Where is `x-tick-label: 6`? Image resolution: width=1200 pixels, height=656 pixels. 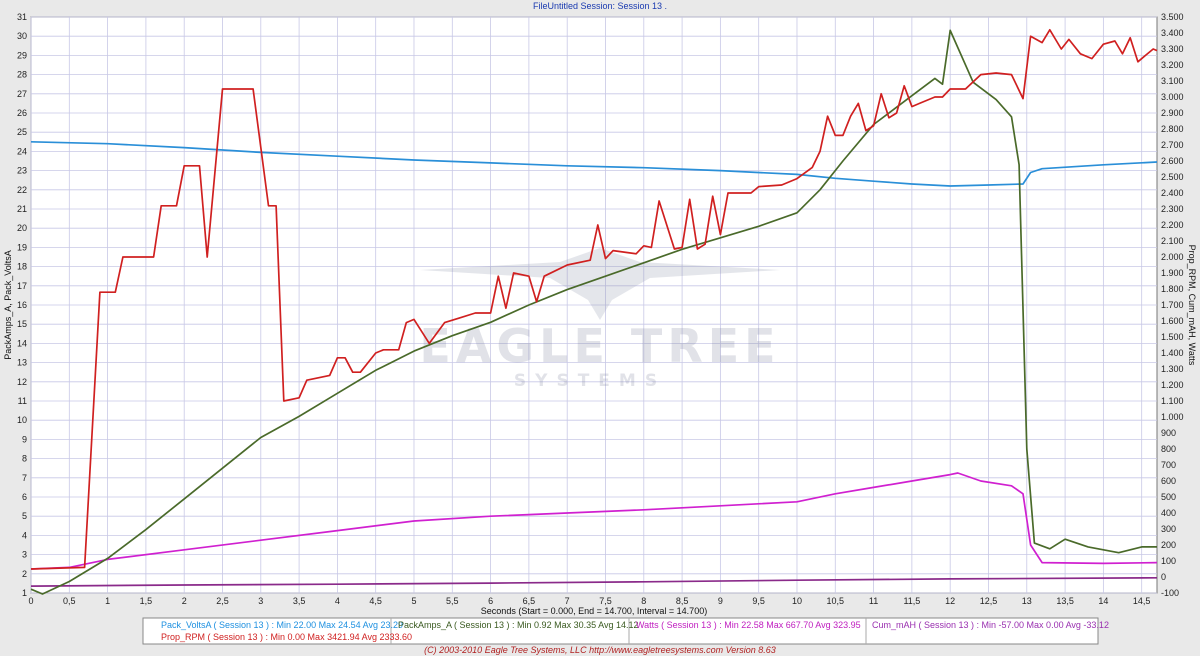 x-tick-label: 6 is located at coordinates (490, 601).